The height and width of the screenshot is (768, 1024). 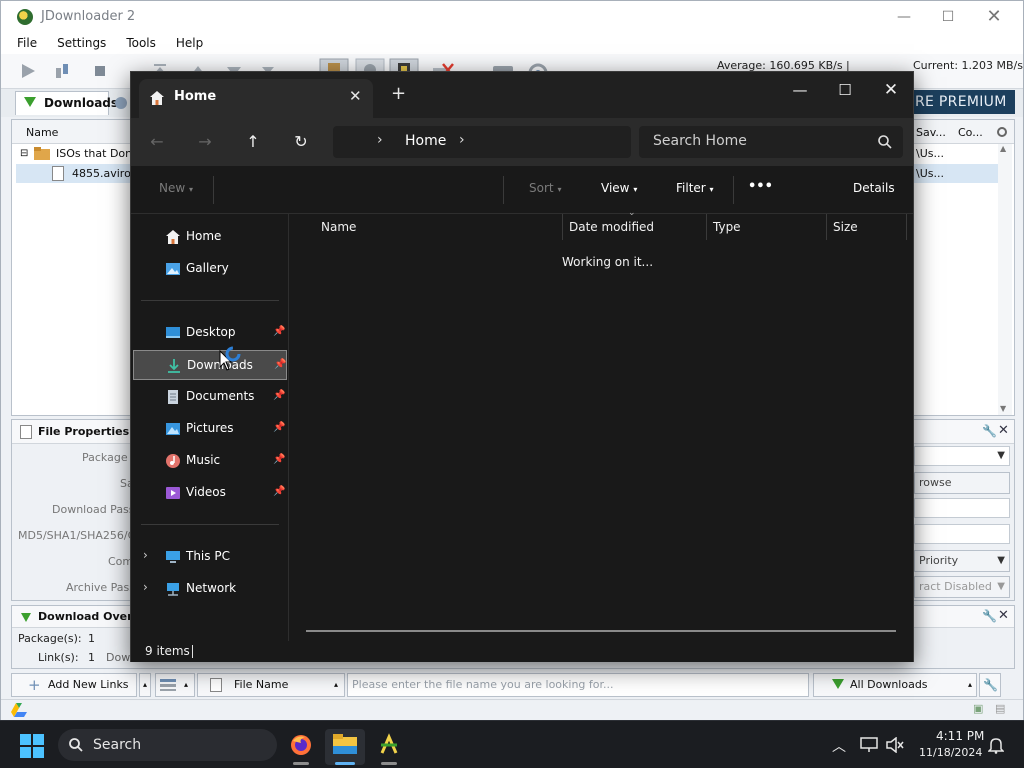 What do you see at coordinates (771, 142) in the screenshot?
I see `explorer-search-input: Search Home` at bounding box center [771, 142].